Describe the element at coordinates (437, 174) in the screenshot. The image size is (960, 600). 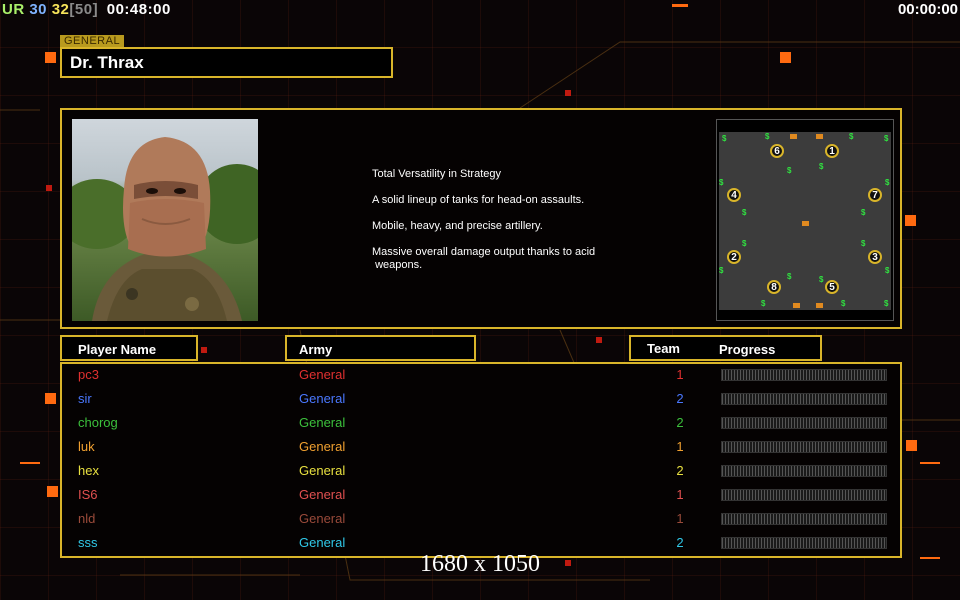
I see `description-line: Total Versatility in Strategy` at that location.